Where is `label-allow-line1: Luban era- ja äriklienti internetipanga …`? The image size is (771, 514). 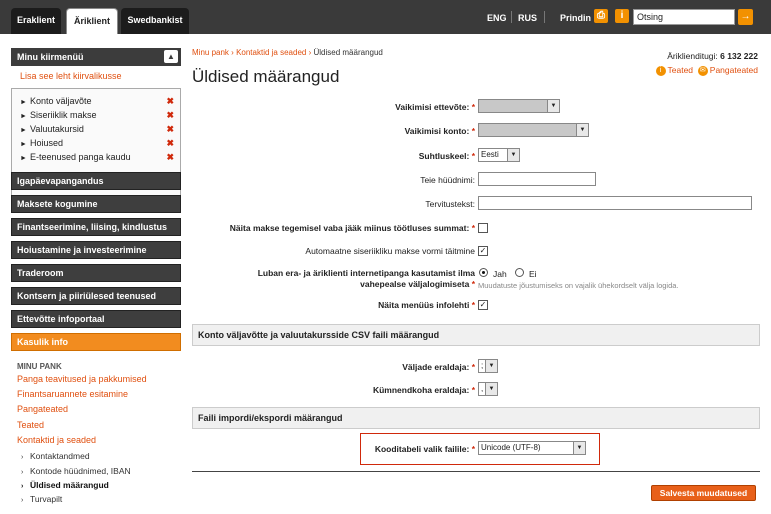
label-allow-line1: Luban era- ja äriklienti internetipanga … is located at coordinates (366, 273).